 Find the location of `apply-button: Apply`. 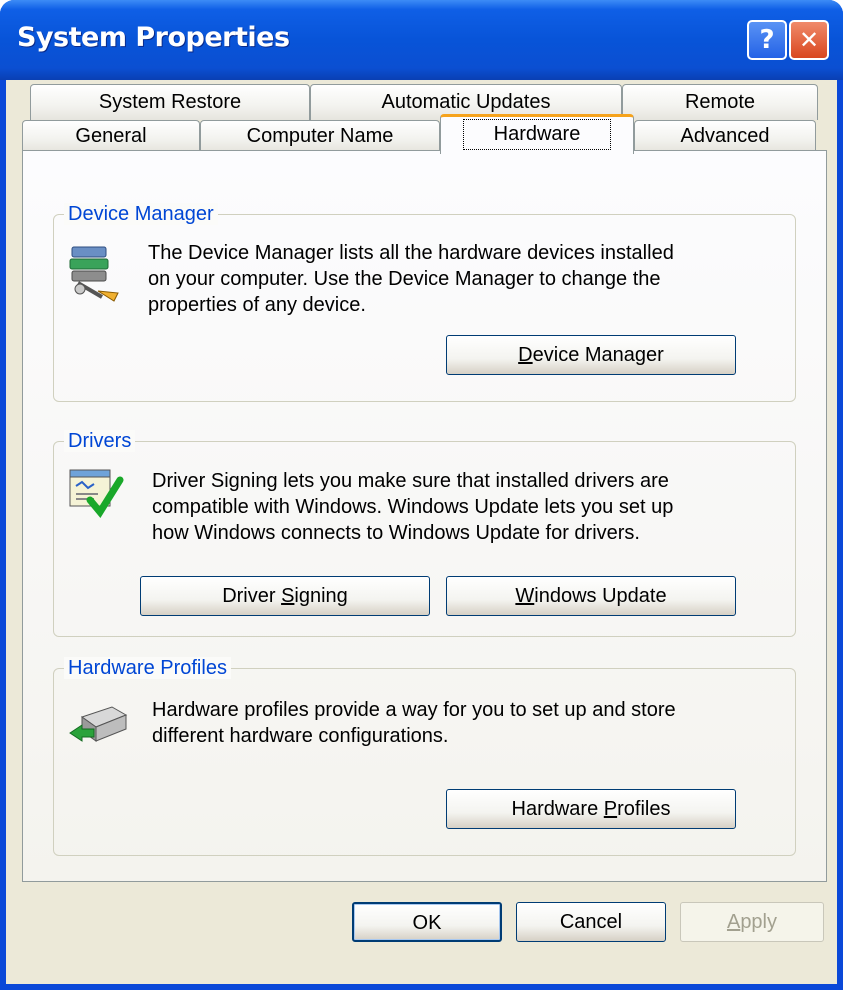

apply-button: Apply is located at coordinates (752, 922).